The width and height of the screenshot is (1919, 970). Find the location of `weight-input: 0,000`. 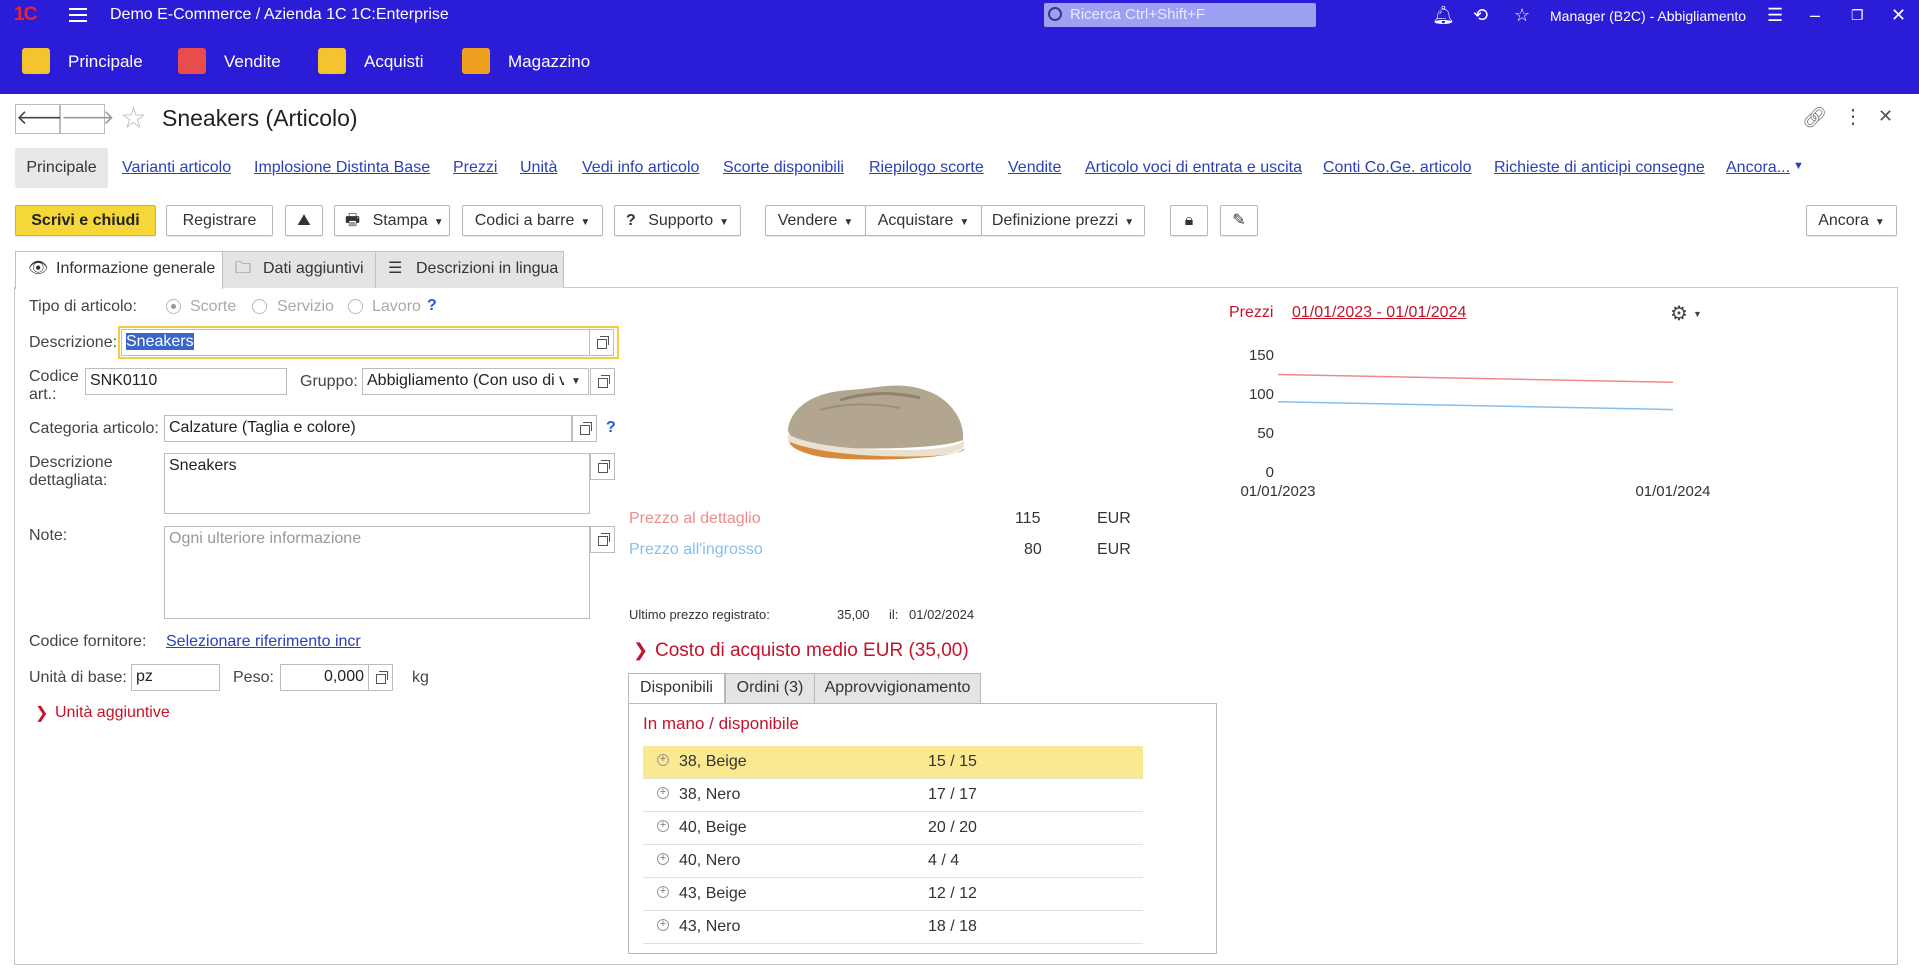

weight-input: 0,000 is located at coordinates (324, 677).